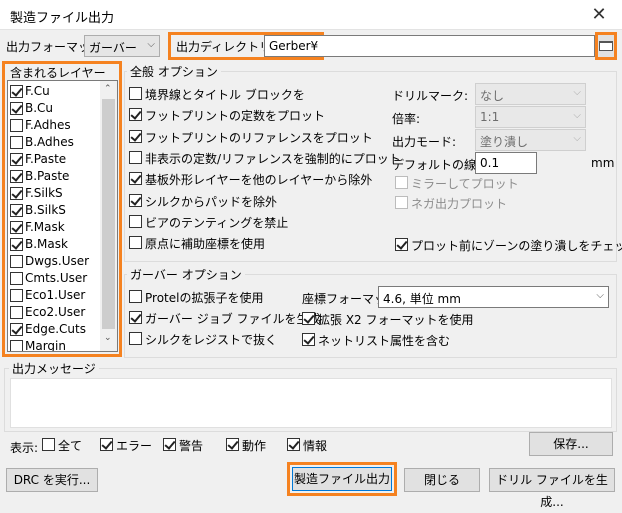 The image size is (622, 513). What do you see at coordinates (493, 297) in the screenshot?
I see `coord-format-select: 4.6, 単位 mm ⌵` at bounding box center [493, 297].